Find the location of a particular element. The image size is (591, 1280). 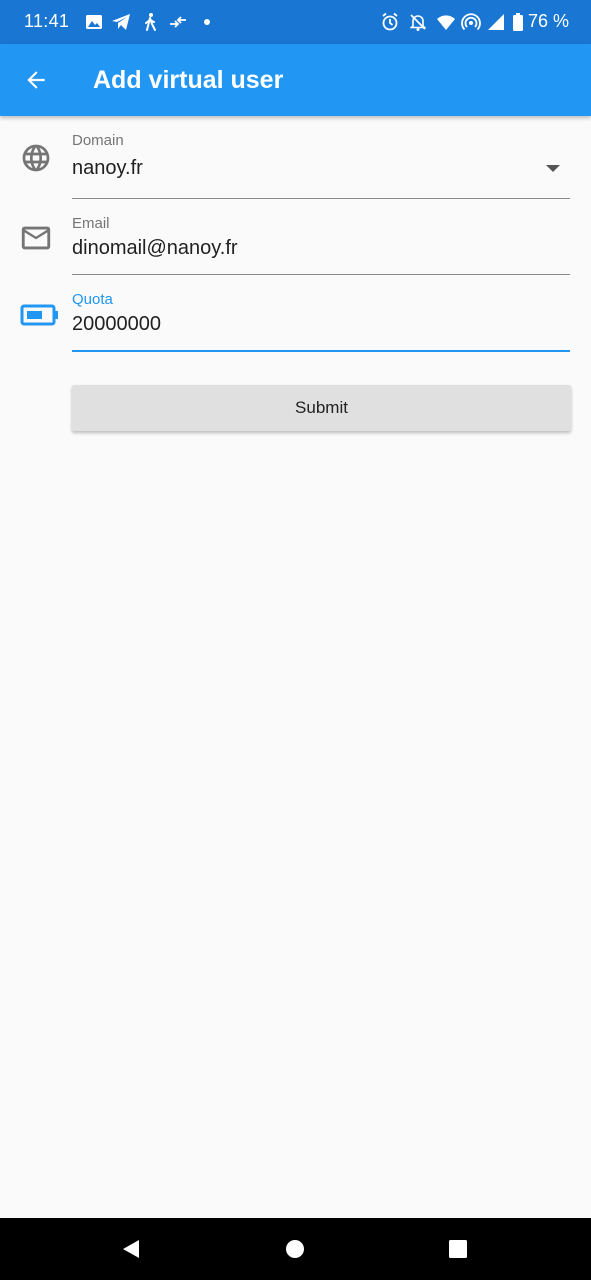

image-icon is located at coordinates (94, 22).